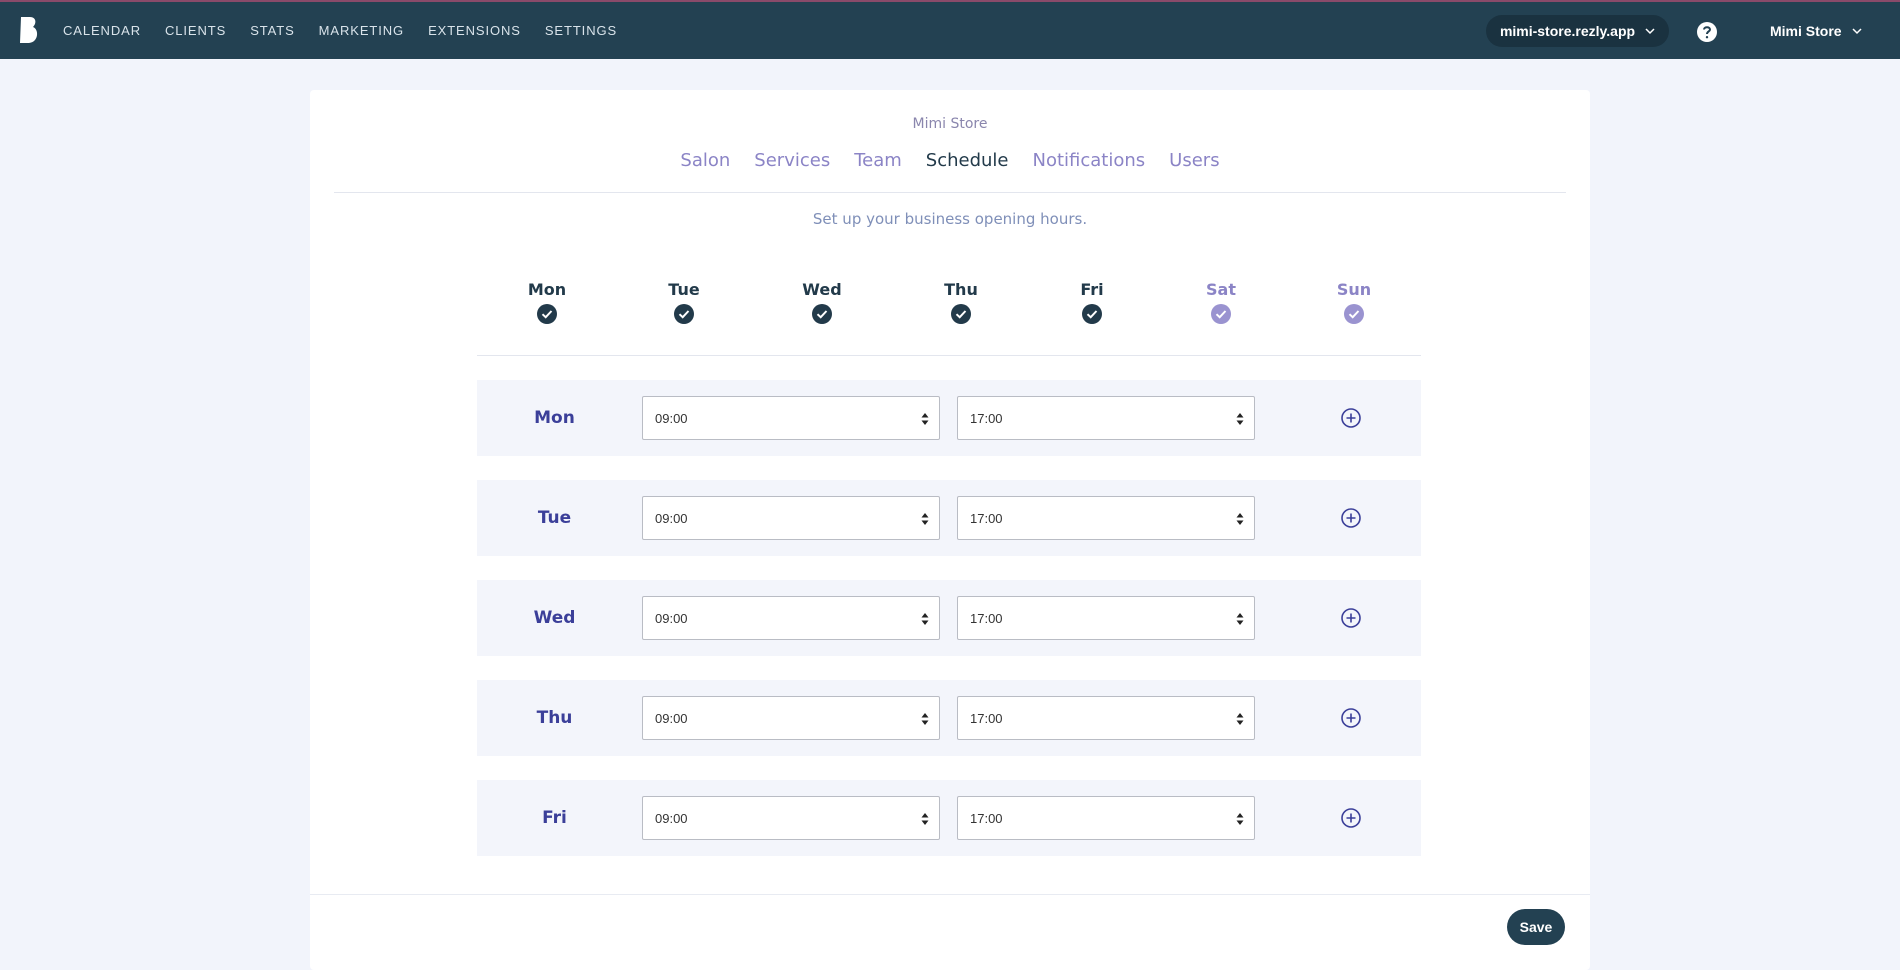 The height and width of the screenshot is (970, 1900). I want to click on page-subtitle: Set up your business opening hours., so click(950, 219).